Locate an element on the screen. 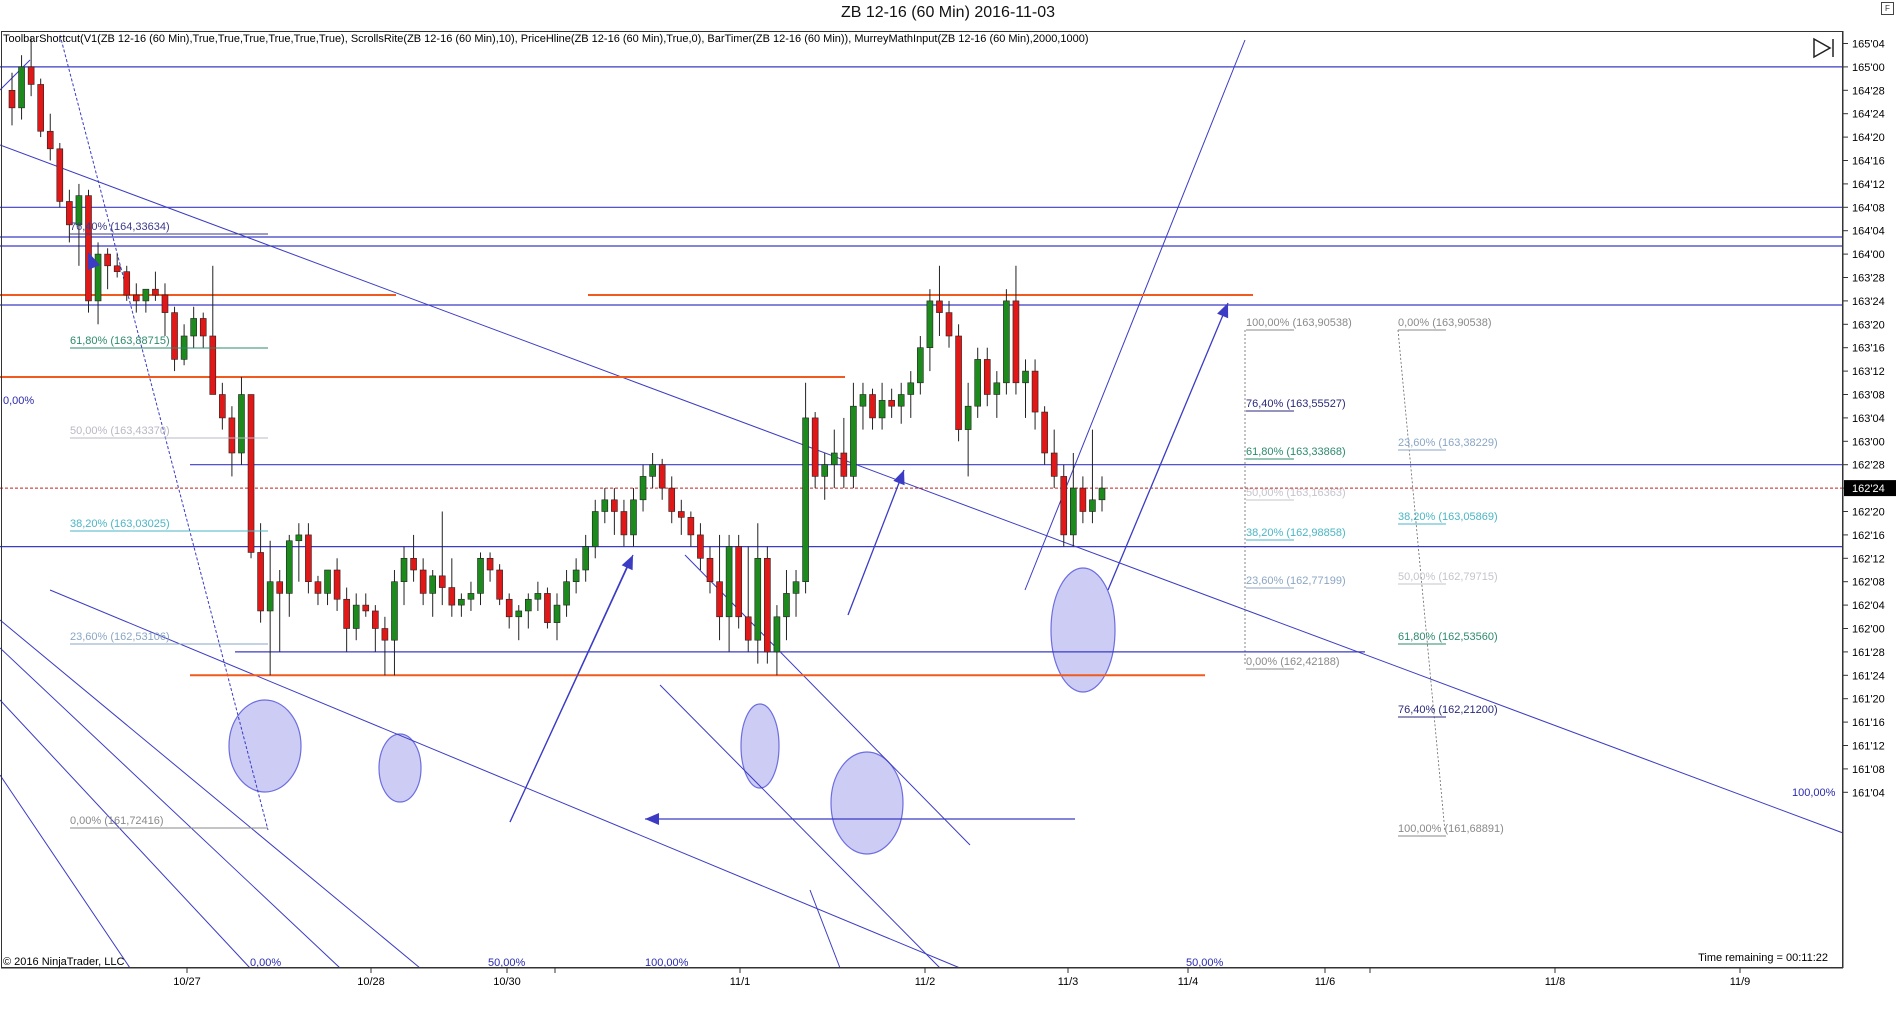 This screenshot has width=1896, height=1014. price-tick-label: 162'12 is located at coordinates (1868, 559).